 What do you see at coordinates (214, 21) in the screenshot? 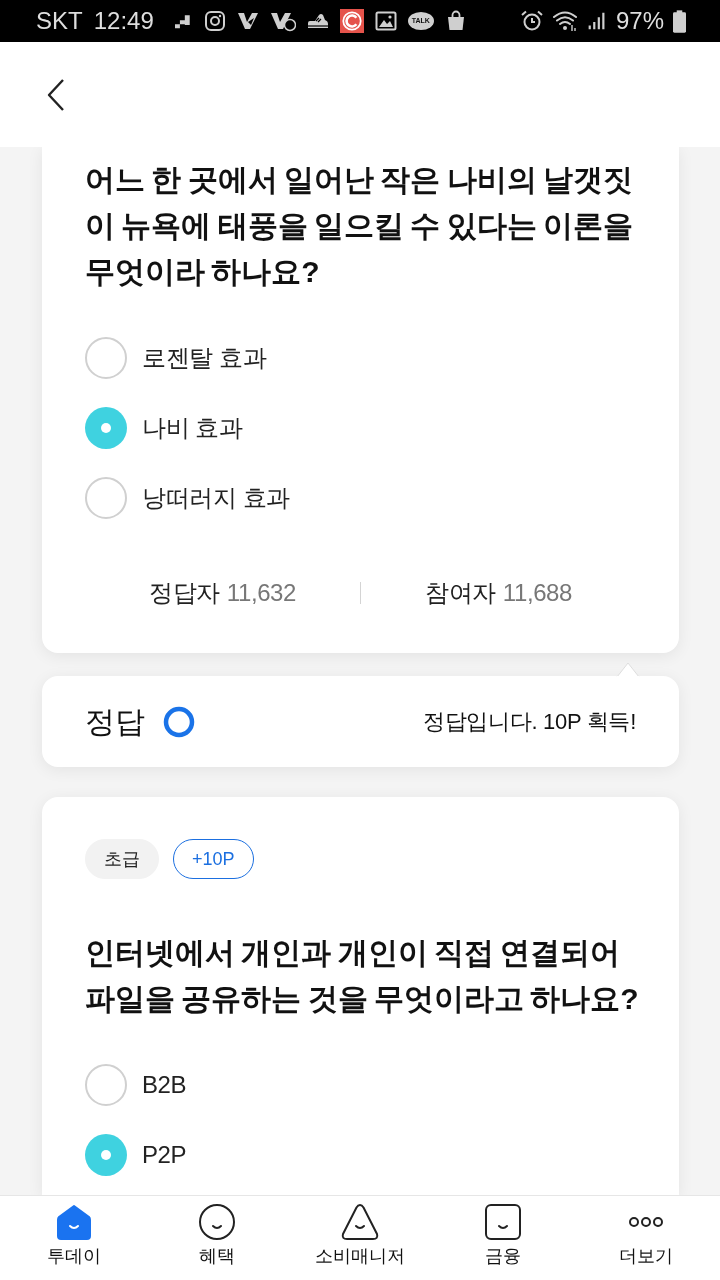
I see `camera-icon` at bounding box center [214, 21].